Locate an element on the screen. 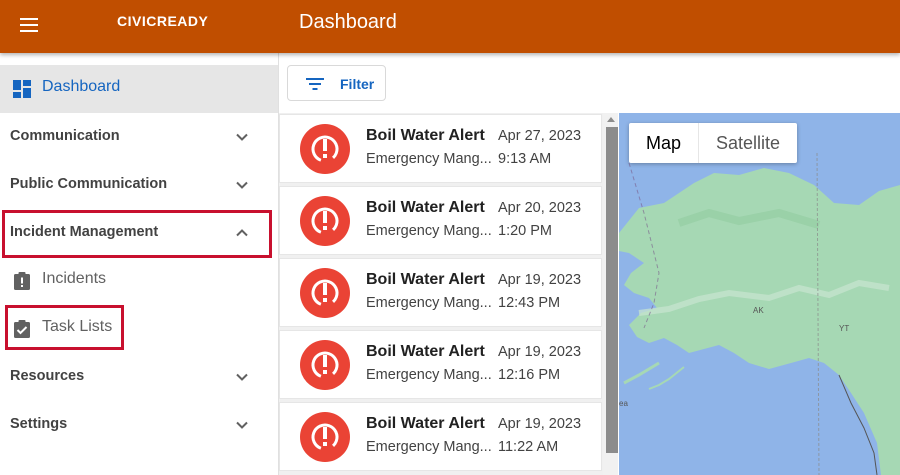  sidebar-item-incident-management: Incident Management is located at coordinates (139, 233).